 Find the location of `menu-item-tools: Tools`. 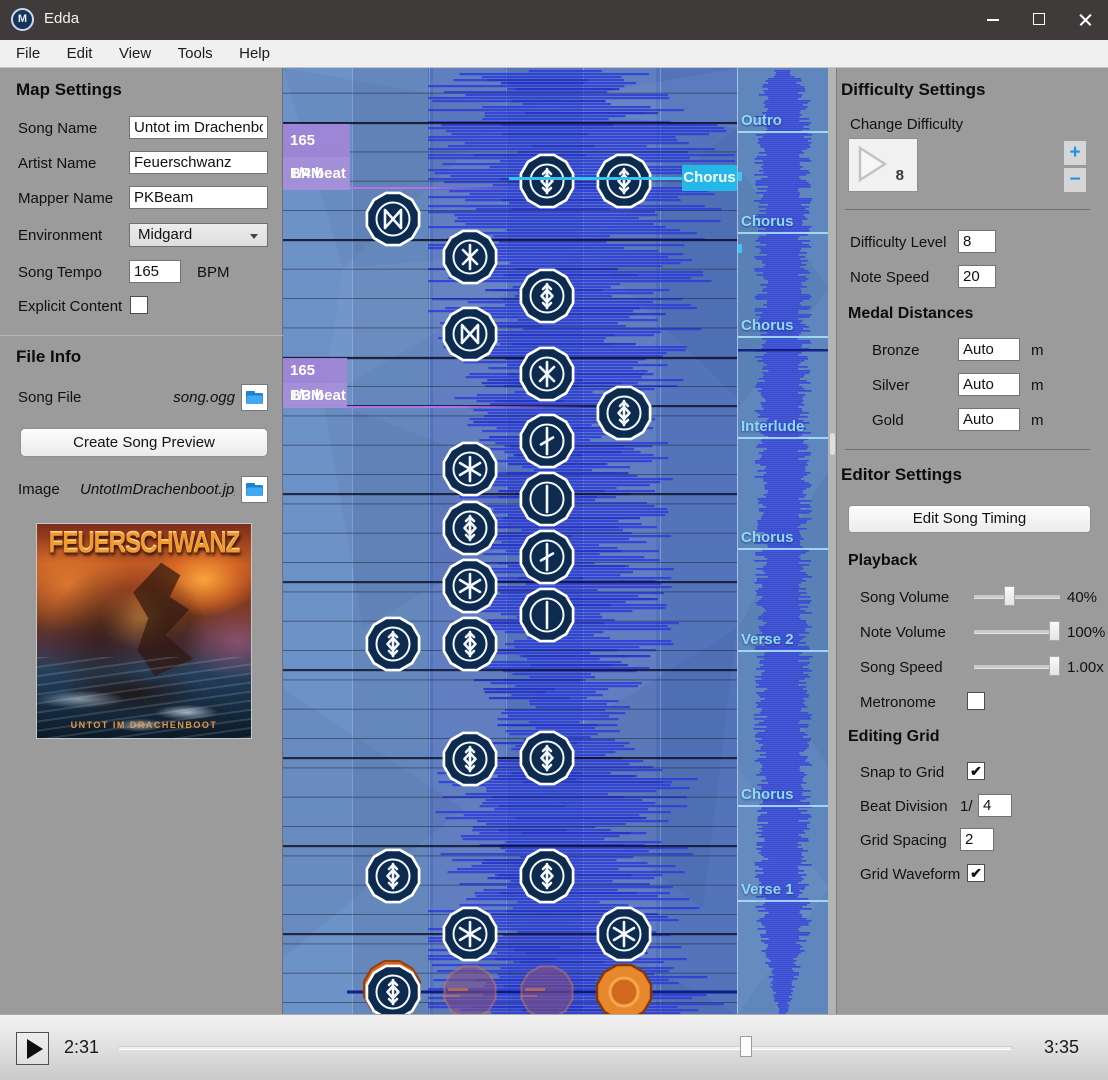

menu-item-tools: Tools is located at coordinates (195, 53).